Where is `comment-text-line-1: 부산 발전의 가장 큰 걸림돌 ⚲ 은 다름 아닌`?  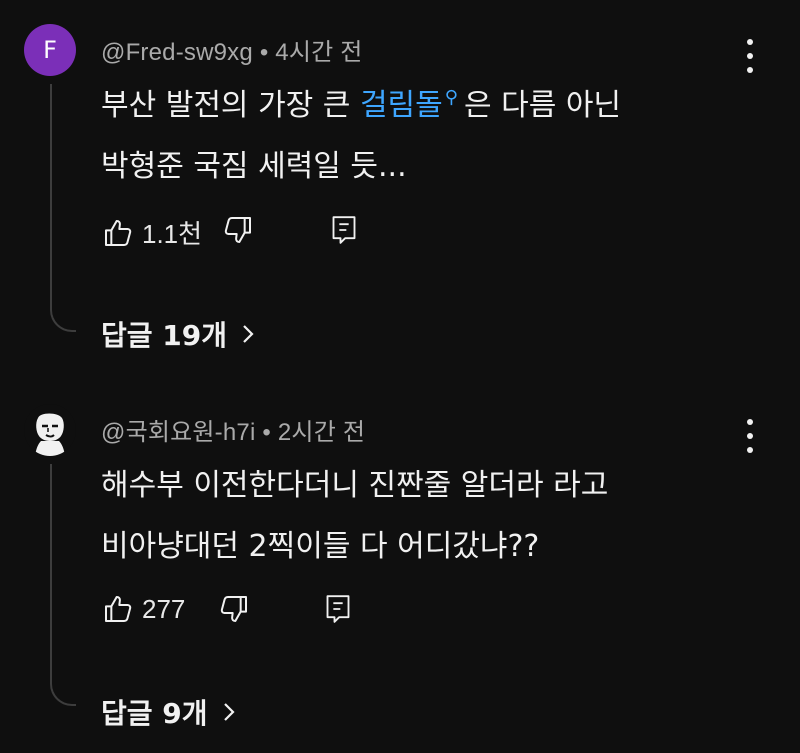
comment-text-line-1: 부산 발전의 가장 큰 걸림돌 ⚲ 은 다름 아닌 is located at coordinates (361, 102).